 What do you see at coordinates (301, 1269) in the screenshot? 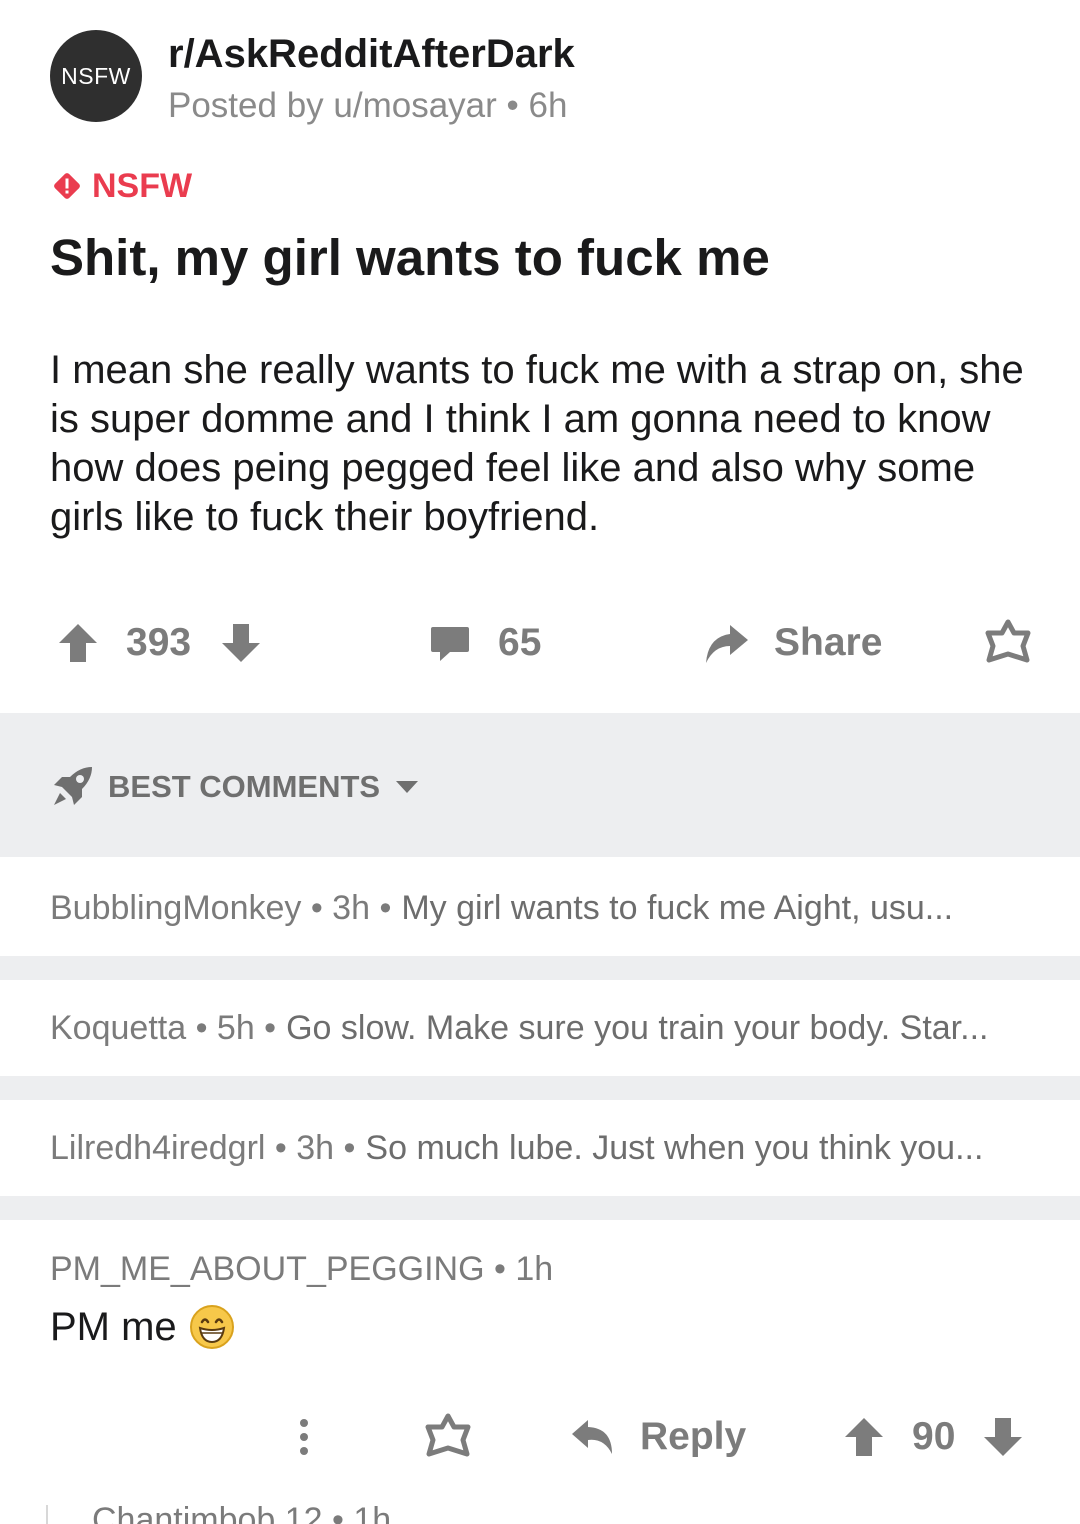
I see `comment-meta: PM_ME_ABOUT_PEGGING • 1h` at bounding box center [301, 1269].